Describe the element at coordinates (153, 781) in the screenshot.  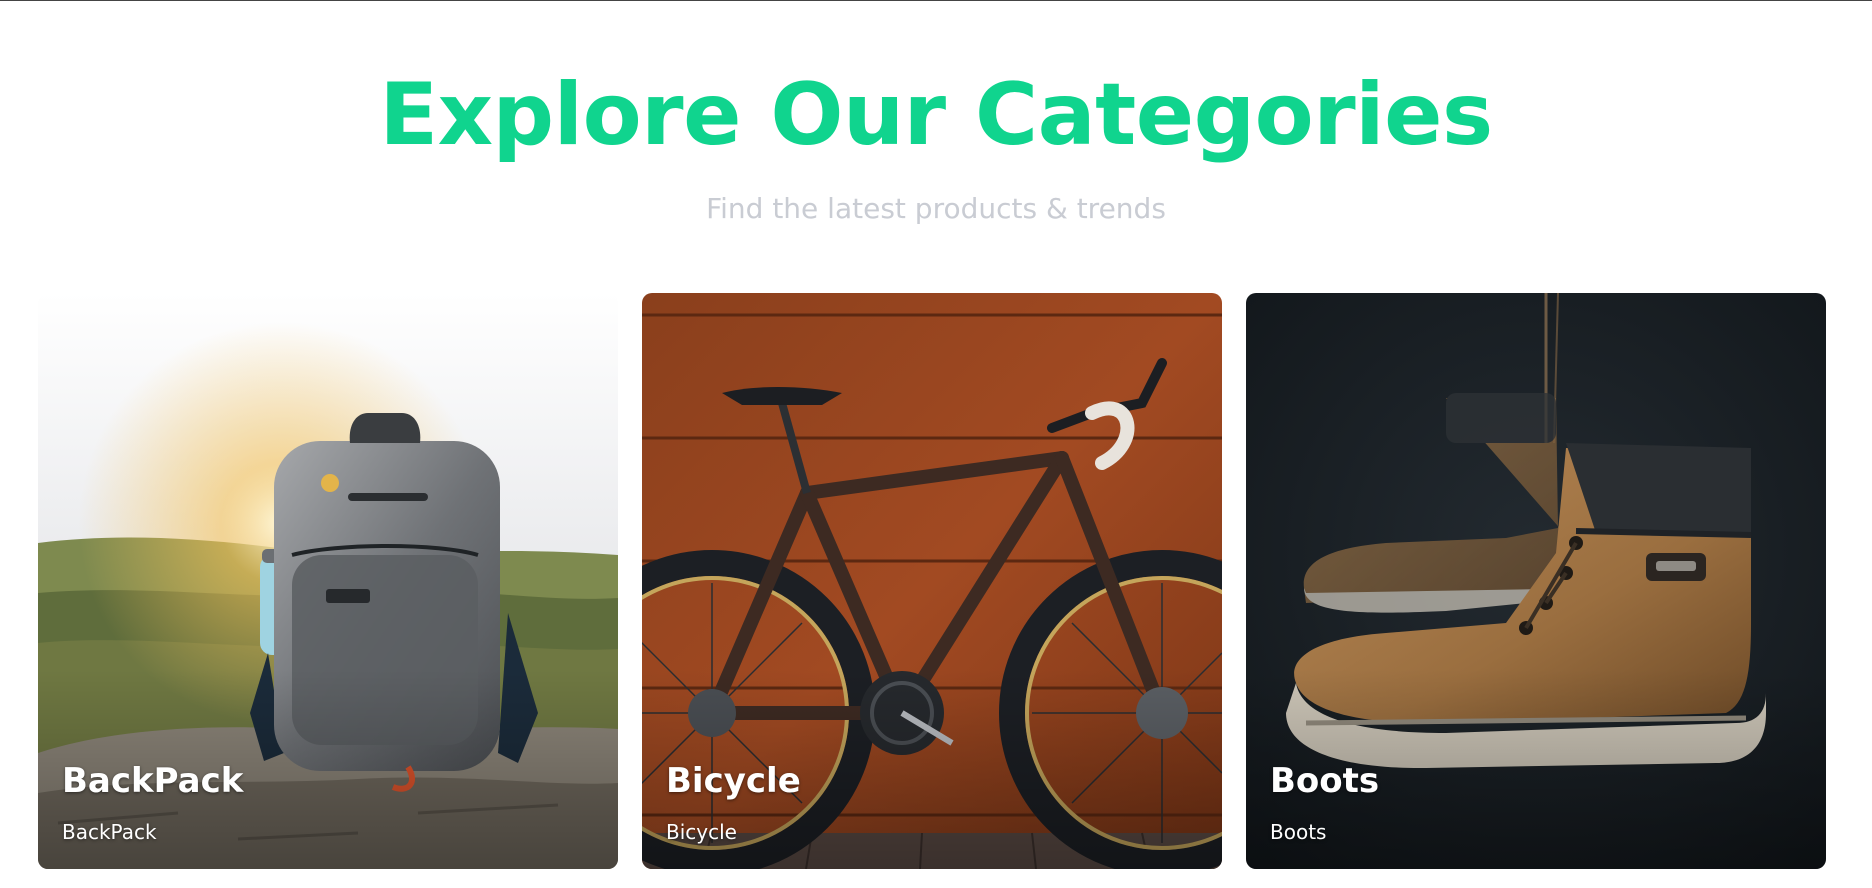
I see `category-card-title: BackPack` at that location.